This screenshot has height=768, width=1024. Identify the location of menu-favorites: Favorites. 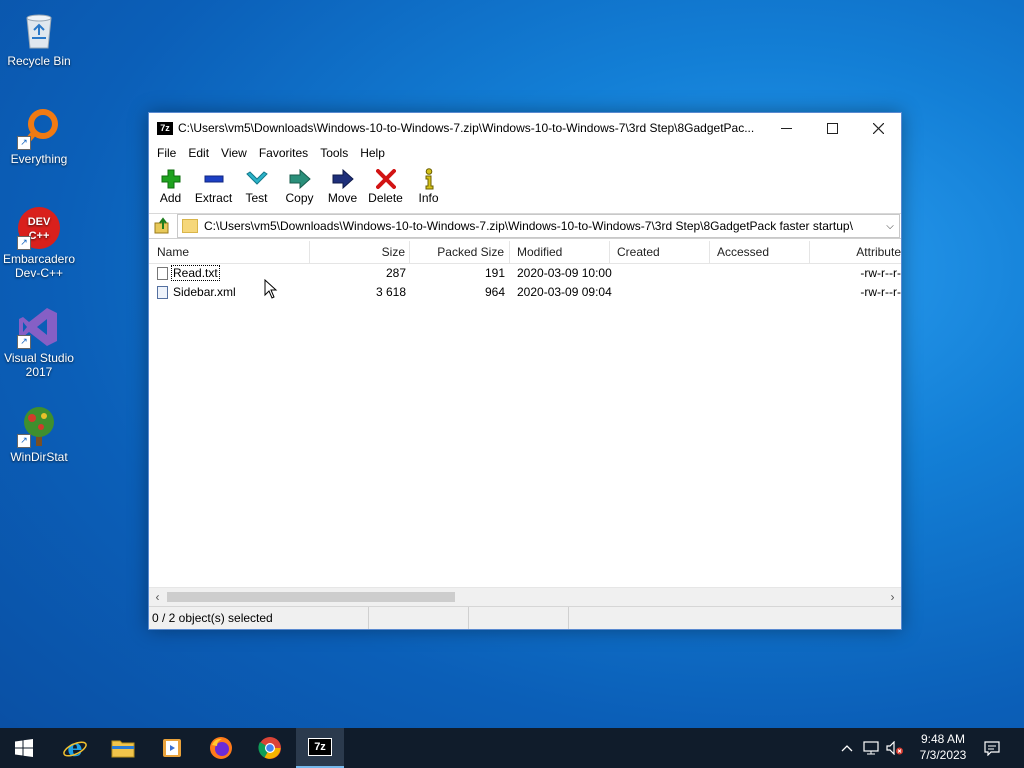
(283, 153).